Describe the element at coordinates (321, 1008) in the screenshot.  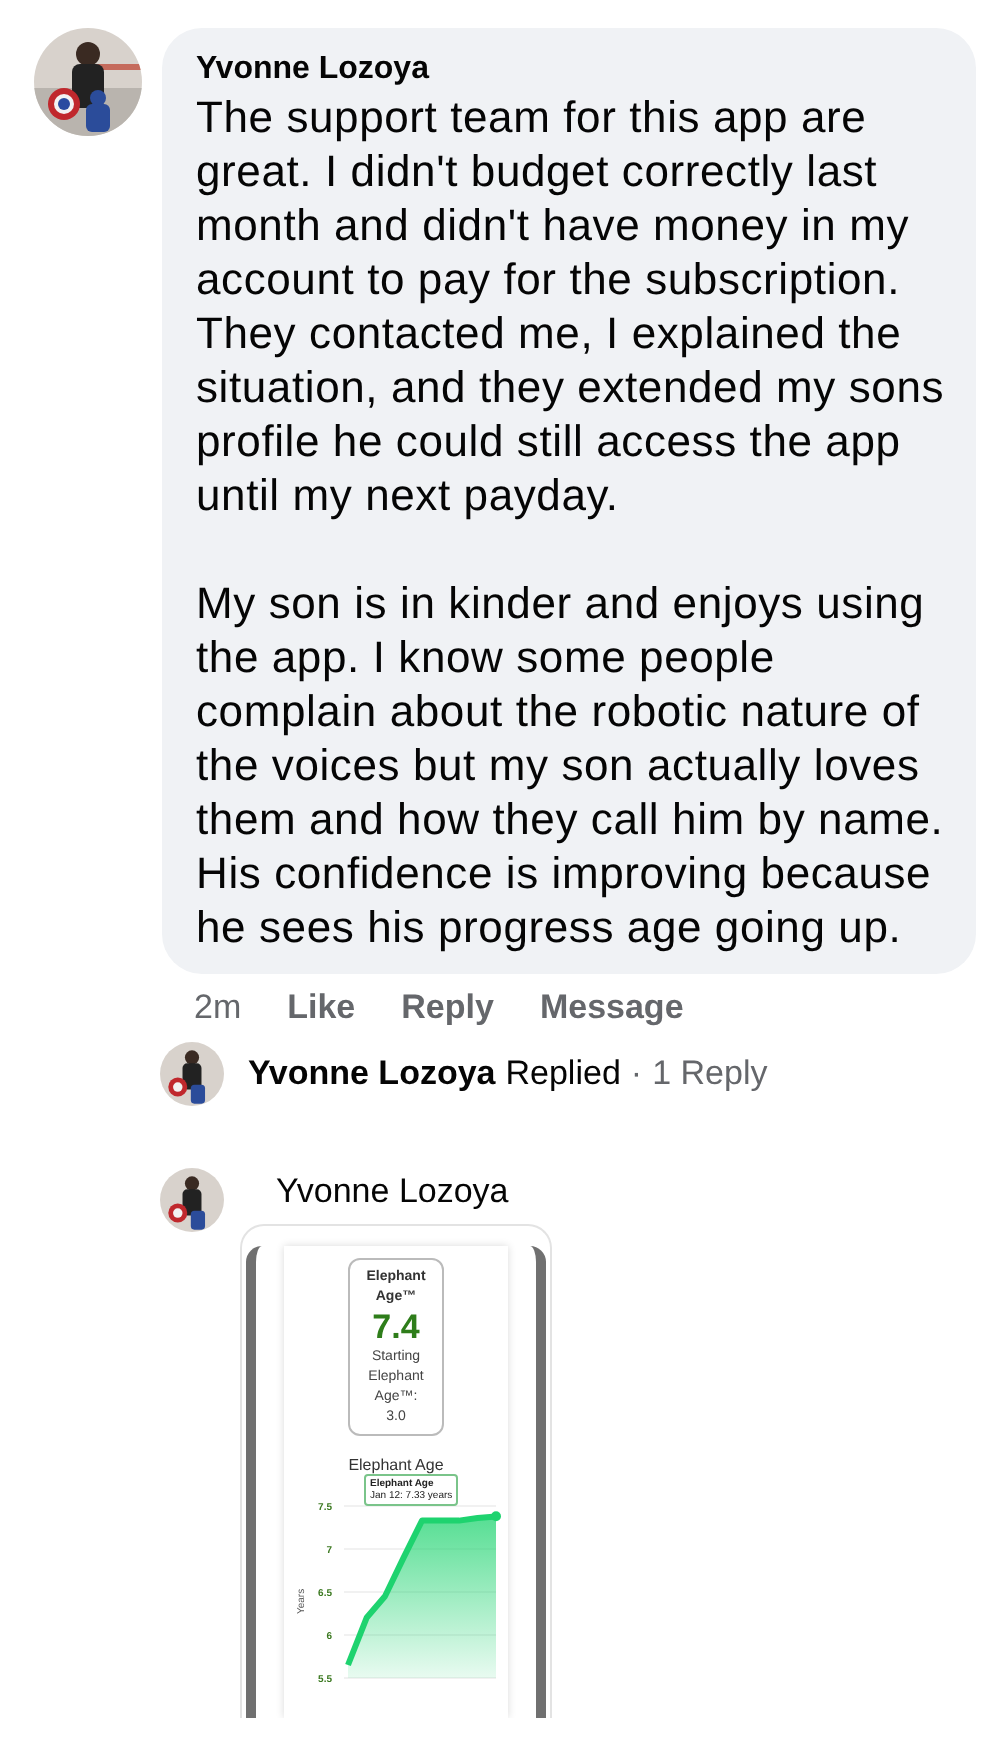
I see `action-link: Like` at that location.